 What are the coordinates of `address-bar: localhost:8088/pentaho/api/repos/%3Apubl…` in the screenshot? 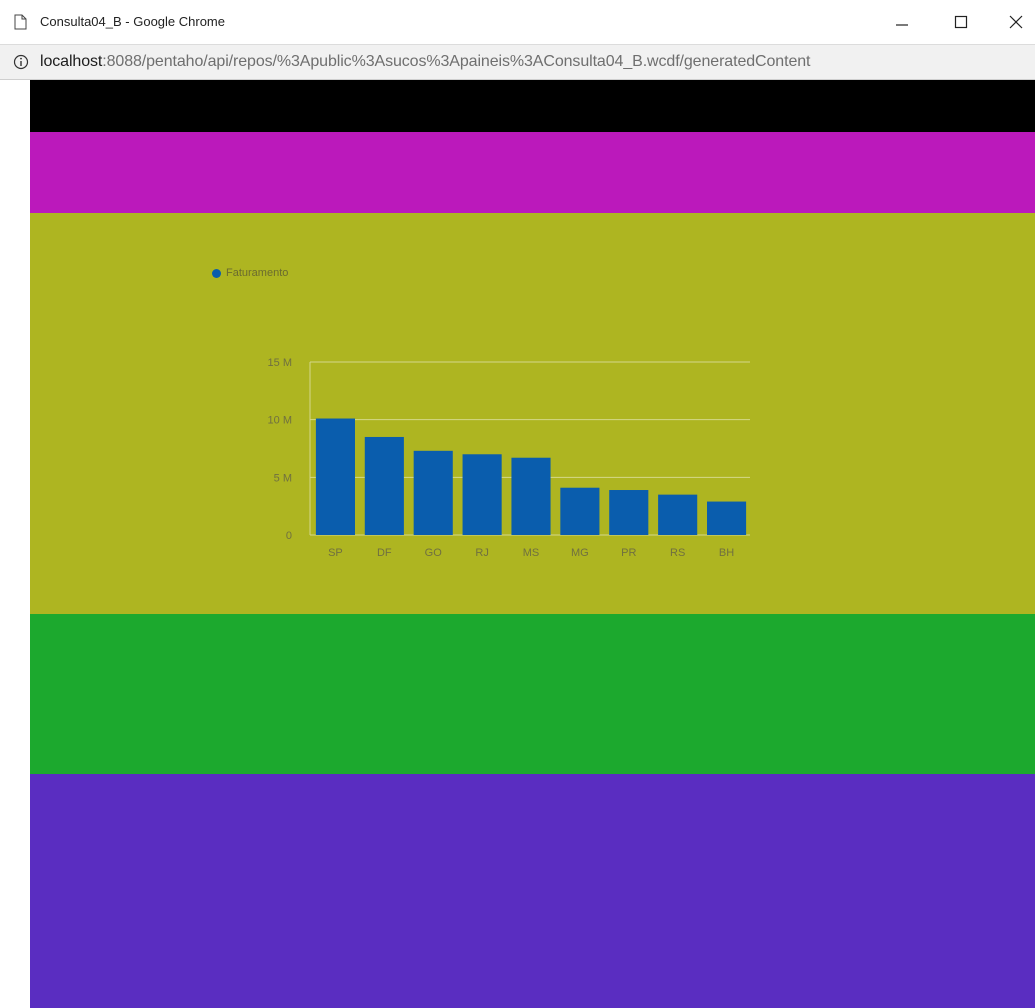 It's located at (517, 62).